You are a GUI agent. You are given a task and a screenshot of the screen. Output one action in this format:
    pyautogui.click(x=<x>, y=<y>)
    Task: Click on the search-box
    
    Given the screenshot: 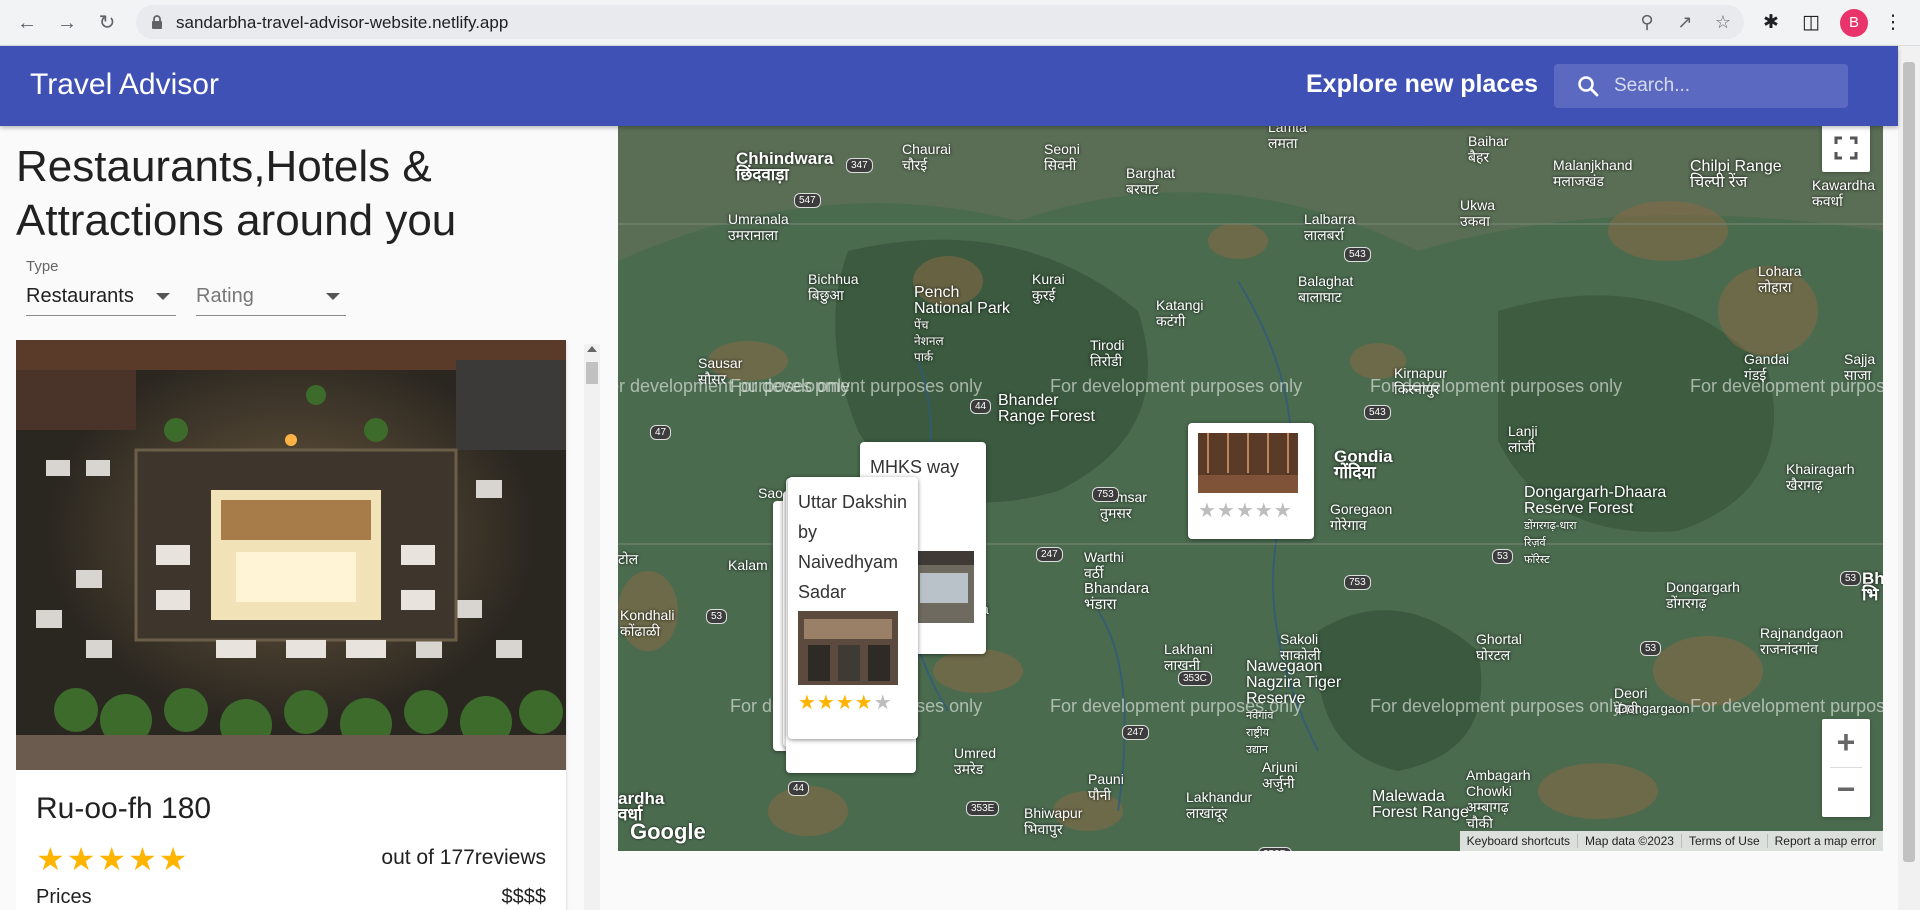 What is the action you would take?
    pyautogui.click(x=1701, y=86)
    